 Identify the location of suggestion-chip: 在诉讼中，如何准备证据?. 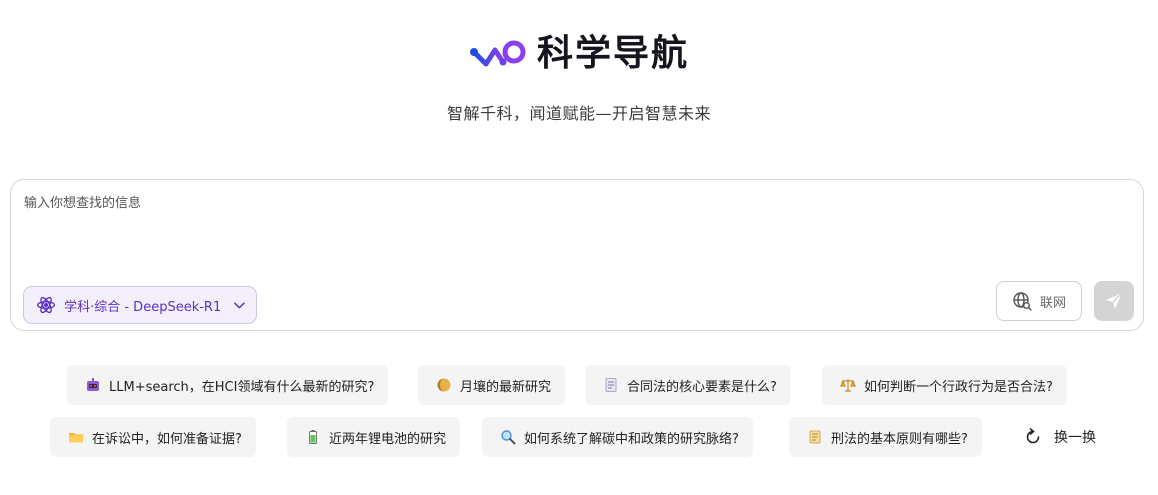
(153, 437).